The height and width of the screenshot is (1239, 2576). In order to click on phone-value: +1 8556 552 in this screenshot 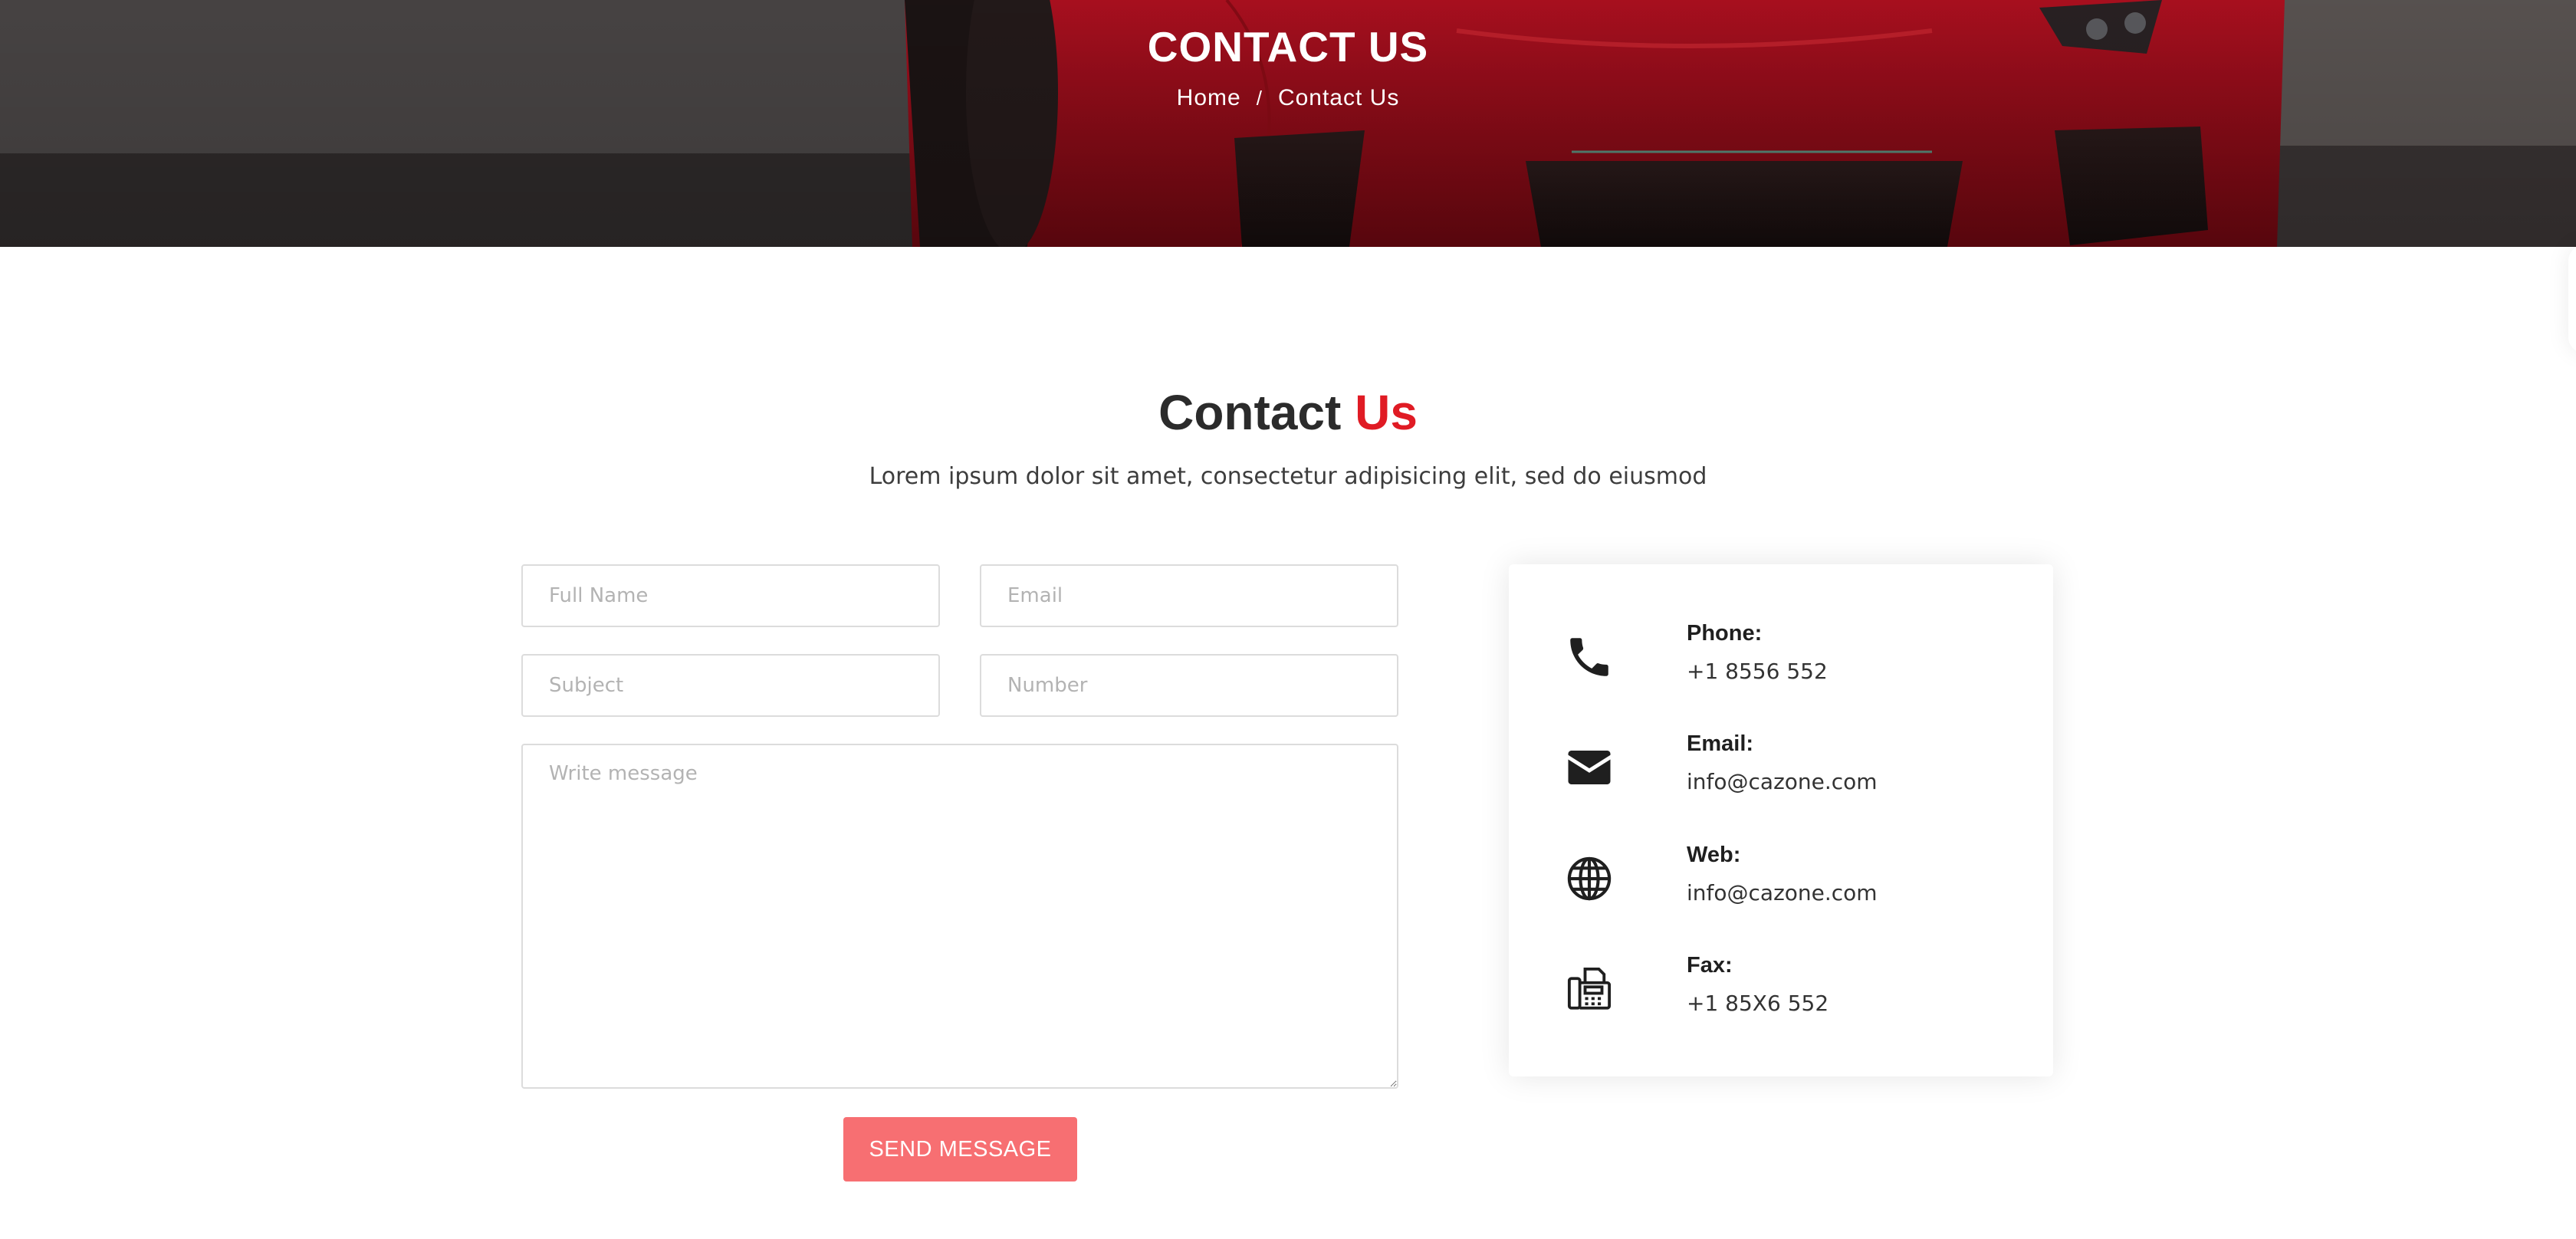, I will do `click(1757, 671)`.